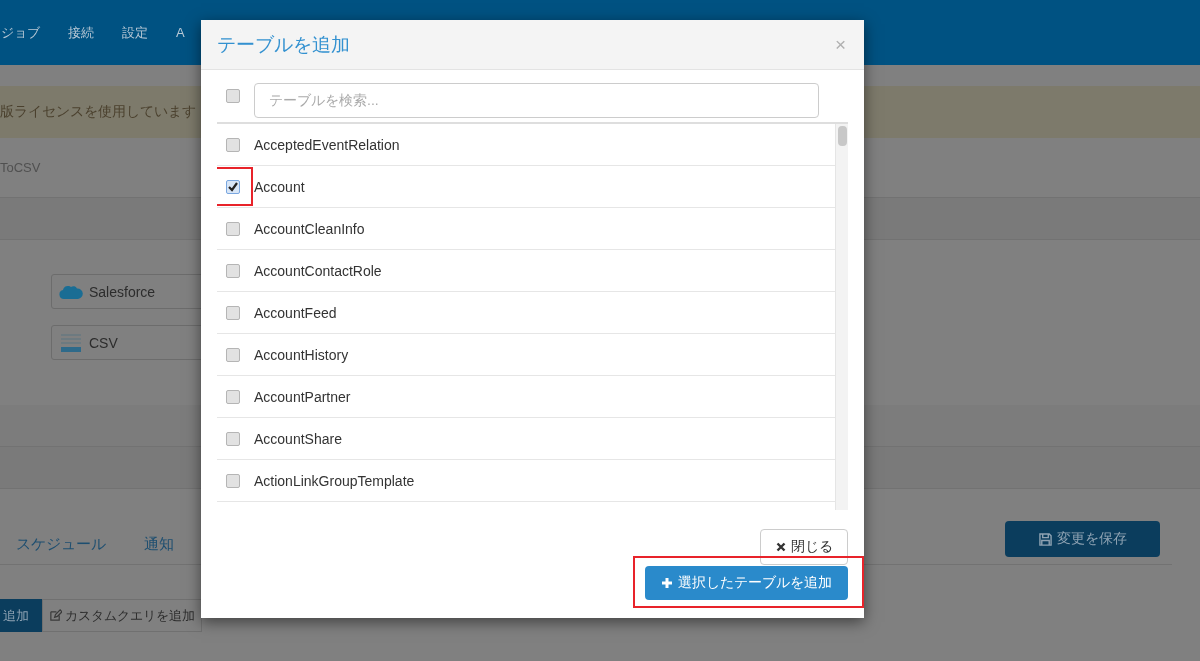  Describe the element at coordinates (71, 291) in the screenshot. I see `cloud-icon` at that location.